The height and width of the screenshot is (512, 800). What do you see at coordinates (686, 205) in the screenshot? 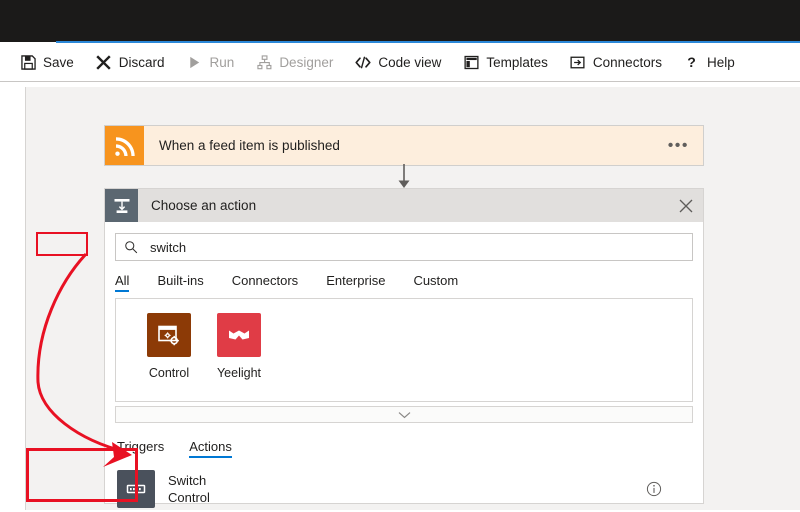
I see `close-icon` at bounding box center [686, 205].